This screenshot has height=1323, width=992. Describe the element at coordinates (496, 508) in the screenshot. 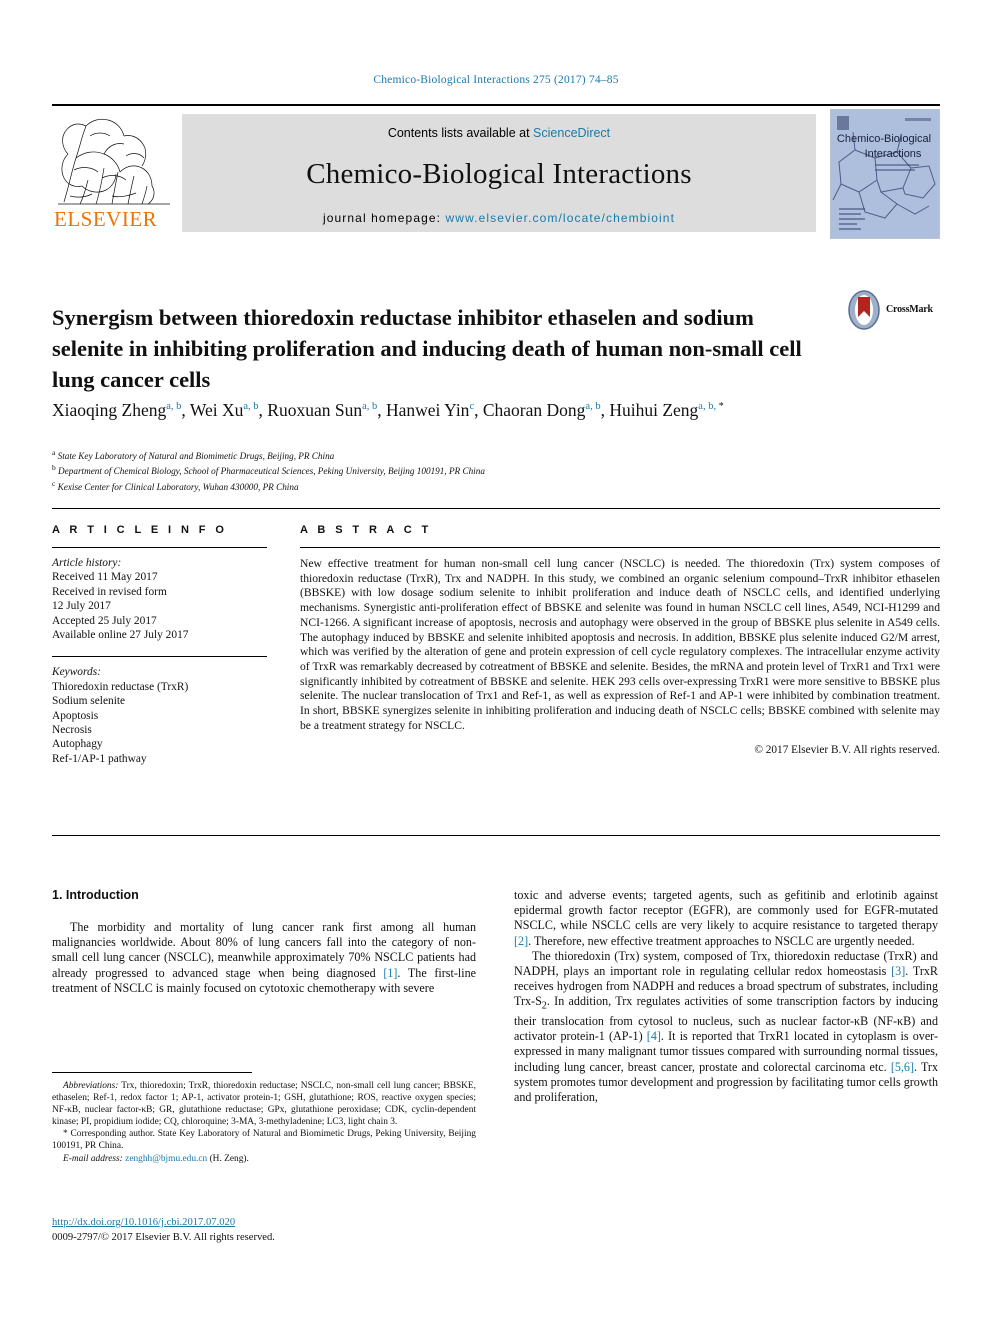

I see `info-block-top-rule` at that location.